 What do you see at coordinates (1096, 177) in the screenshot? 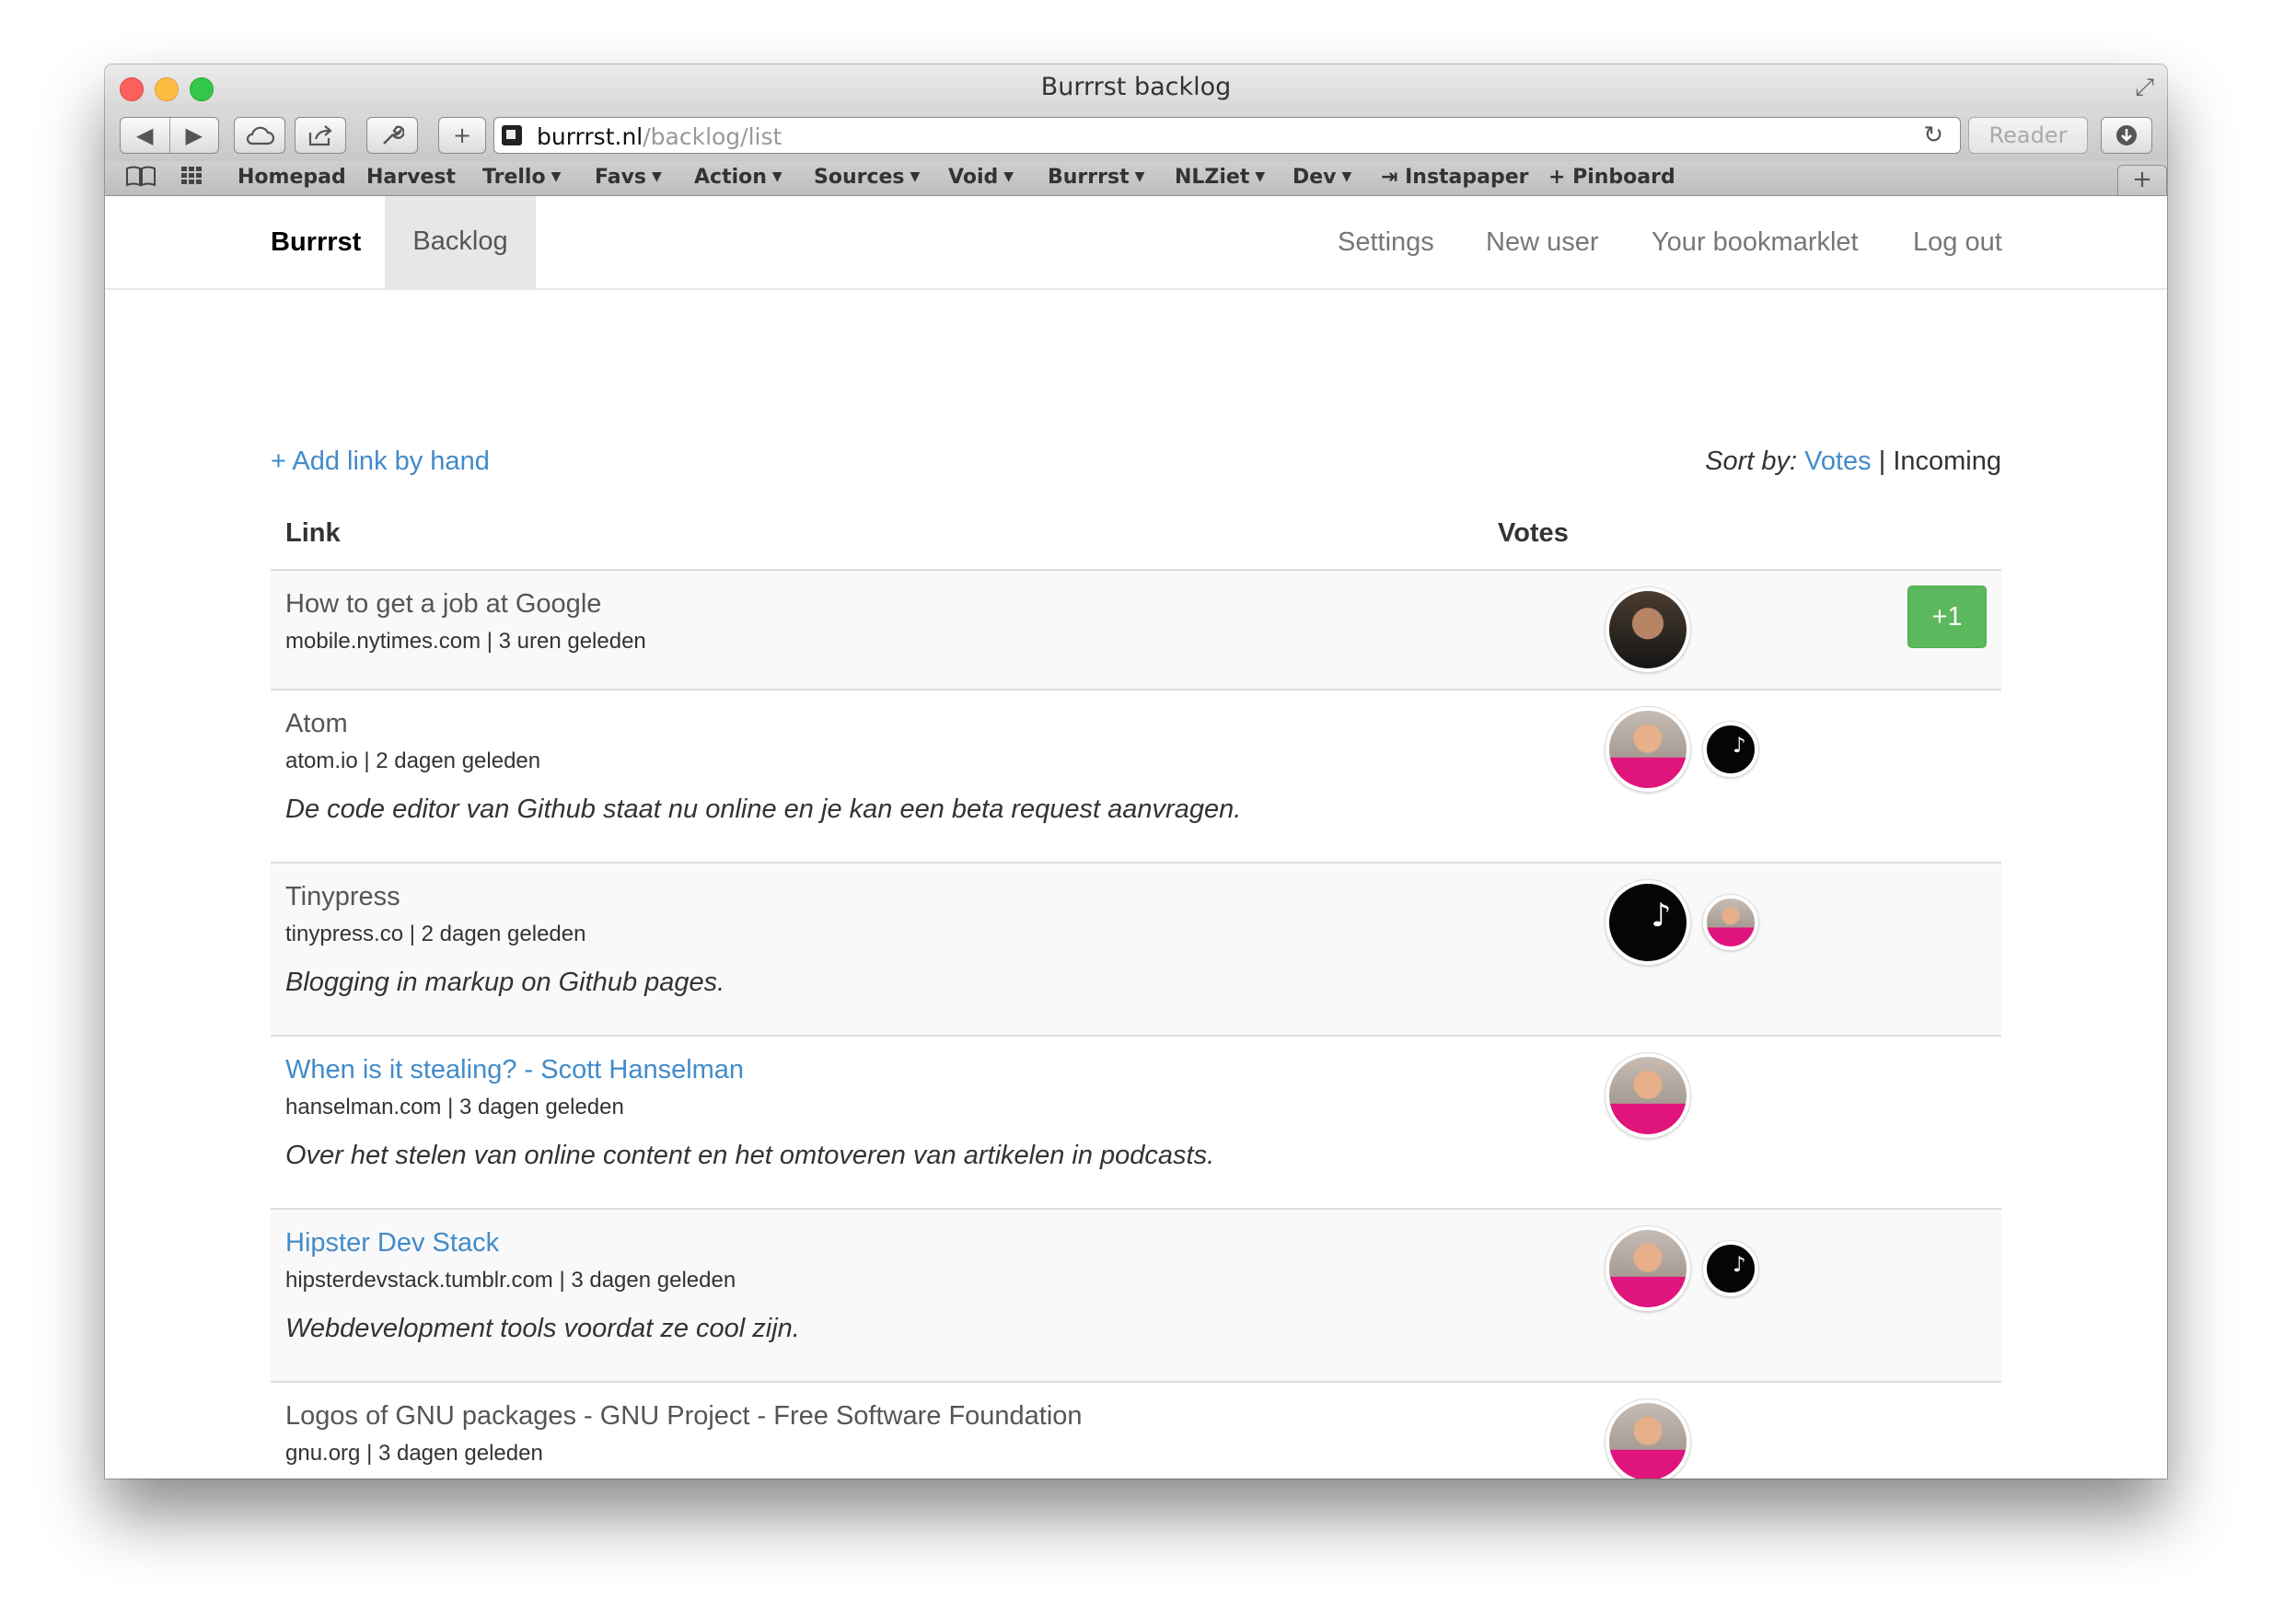
I see `bookmark-item: Burrrst ▼` at bounding box center [1096, 177].